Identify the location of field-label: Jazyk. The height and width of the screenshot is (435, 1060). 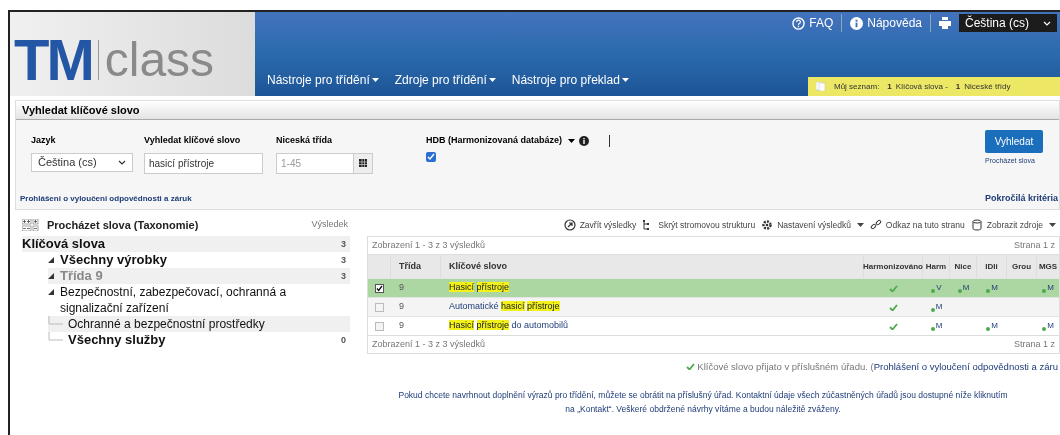
(44, 140).